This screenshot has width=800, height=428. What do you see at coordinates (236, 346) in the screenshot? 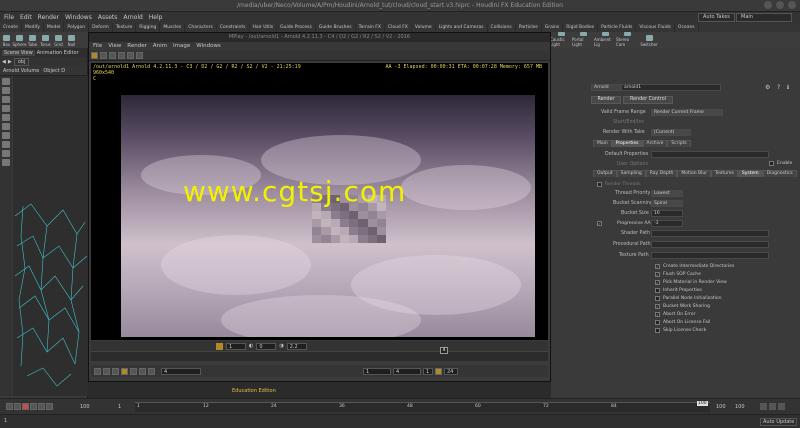
I see `frame-field: 1` at bounding box center [236, 346].